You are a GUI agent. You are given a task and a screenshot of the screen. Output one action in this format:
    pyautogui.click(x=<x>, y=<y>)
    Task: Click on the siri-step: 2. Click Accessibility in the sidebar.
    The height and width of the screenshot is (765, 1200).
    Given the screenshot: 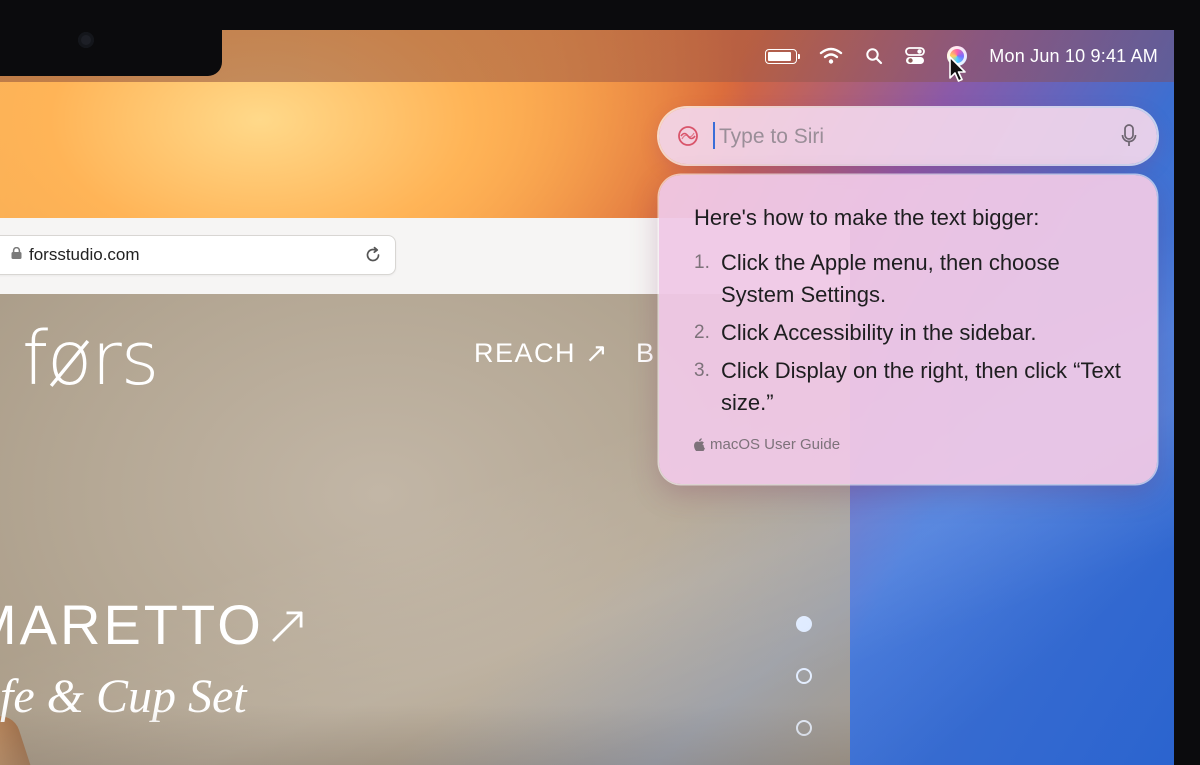 What is the action you would take?
    pyautogui.click(x=865, y=332)
    